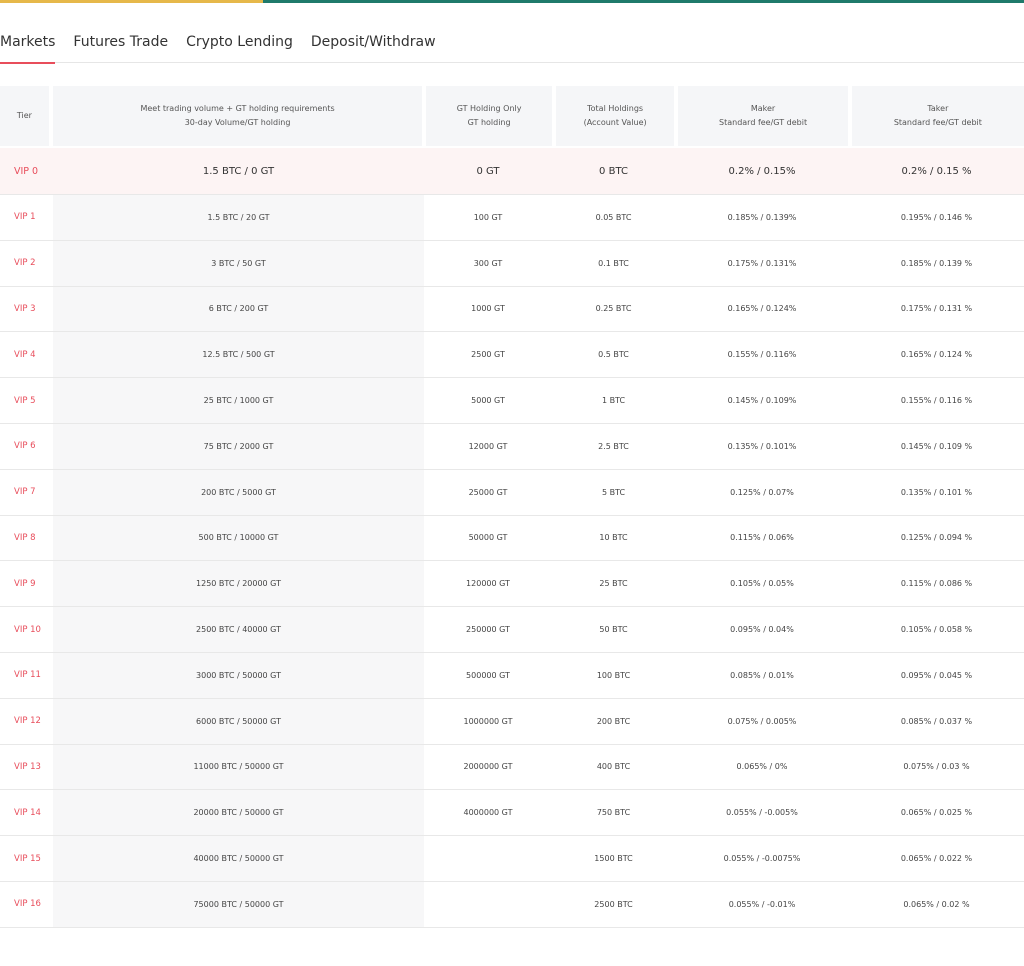 This screenshot has width=1024, height=966. What do you see at coordinates (488, 584) in the screenshot?
I see `gt-holding-cell: 120000 GT` at bounding box center [488, 584].